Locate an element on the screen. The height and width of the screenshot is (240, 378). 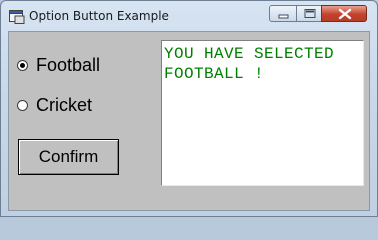
radio-button is located at coordinates (22, 105).